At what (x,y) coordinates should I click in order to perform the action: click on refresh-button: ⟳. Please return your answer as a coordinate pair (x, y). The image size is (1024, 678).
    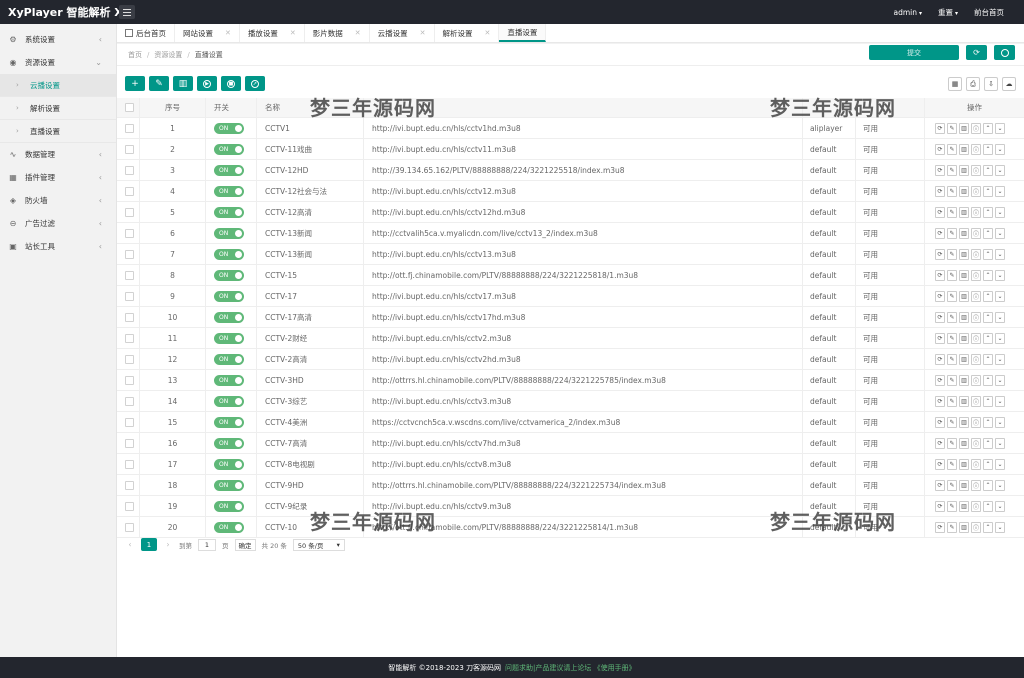
    Looking at the image, I should click on (976, 52).